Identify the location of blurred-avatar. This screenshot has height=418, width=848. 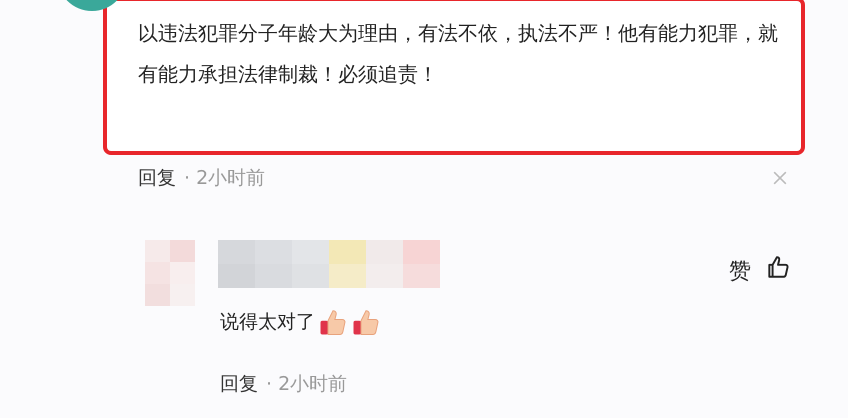
(170, 273).